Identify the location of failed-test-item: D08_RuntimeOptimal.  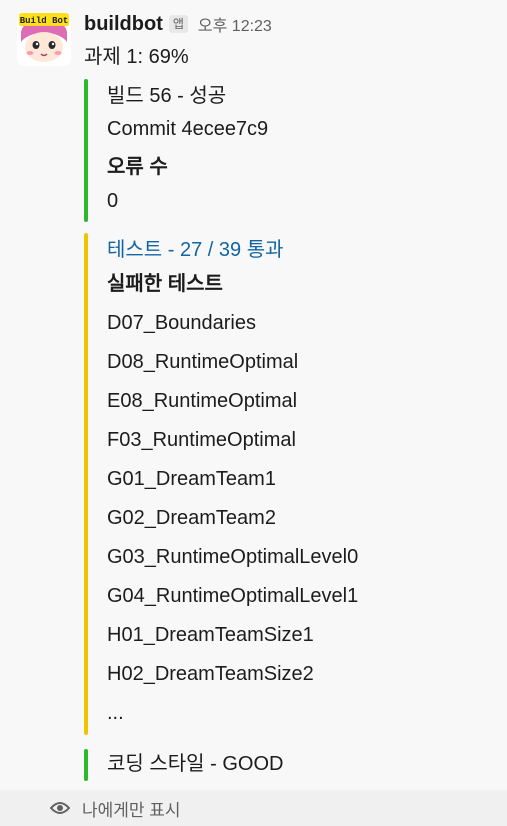
(203, 362).